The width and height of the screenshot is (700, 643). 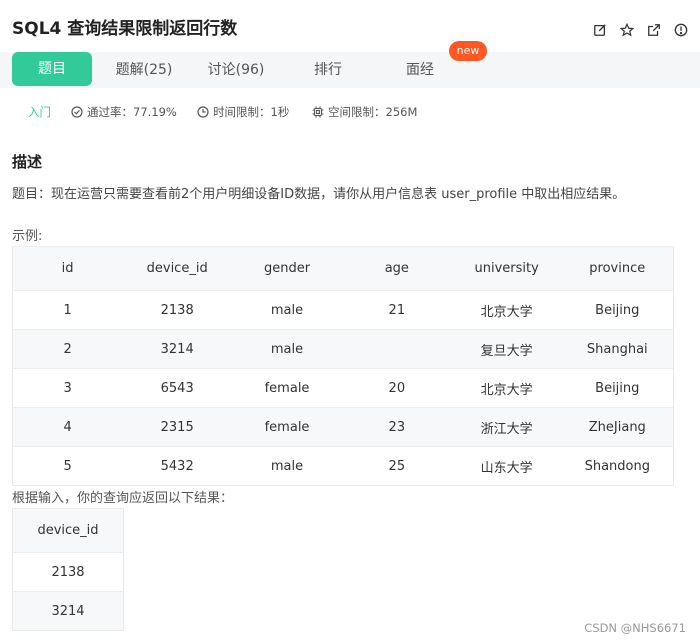 What do you see at coordinates (506, 427) in the screenshot?
I see `table-cell: 浙江大学` at bounding box center [506, 427].